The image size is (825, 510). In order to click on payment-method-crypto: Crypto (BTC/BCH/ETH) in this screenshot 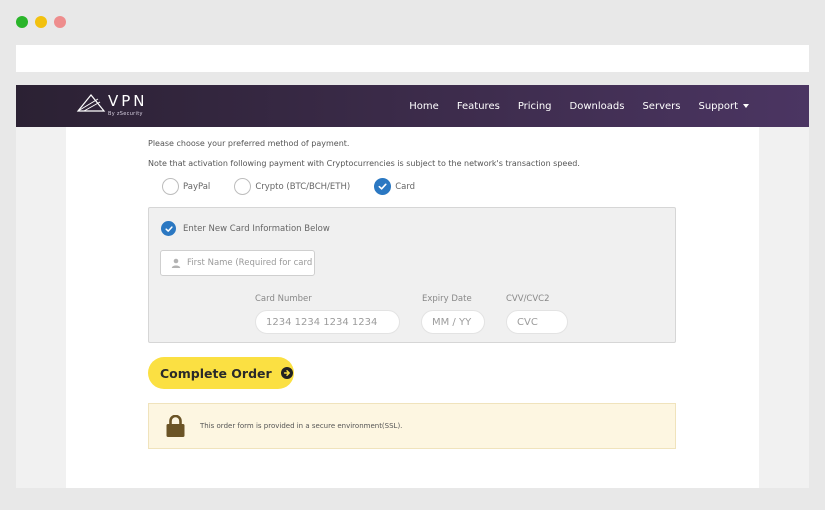, I will do `click(292, 186)`.